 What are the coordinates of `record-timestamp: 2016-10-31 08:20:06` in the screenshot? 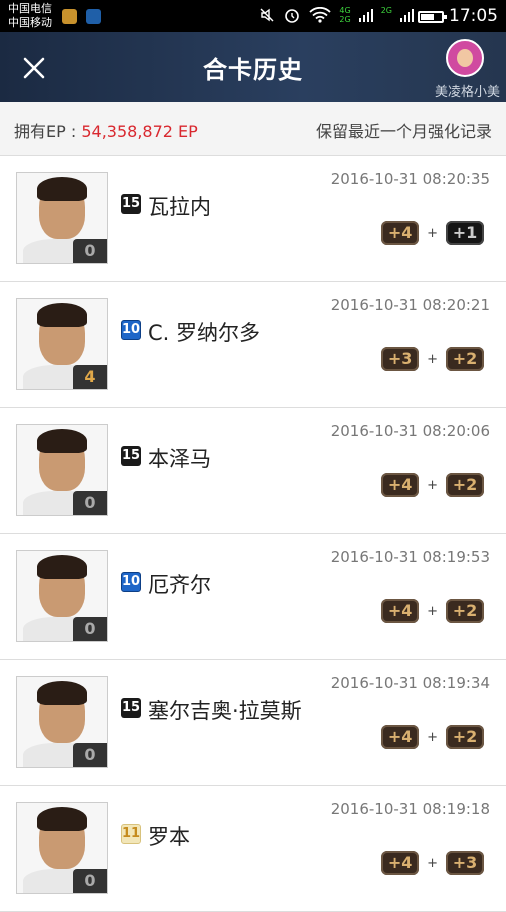 It's located at (410, 431).